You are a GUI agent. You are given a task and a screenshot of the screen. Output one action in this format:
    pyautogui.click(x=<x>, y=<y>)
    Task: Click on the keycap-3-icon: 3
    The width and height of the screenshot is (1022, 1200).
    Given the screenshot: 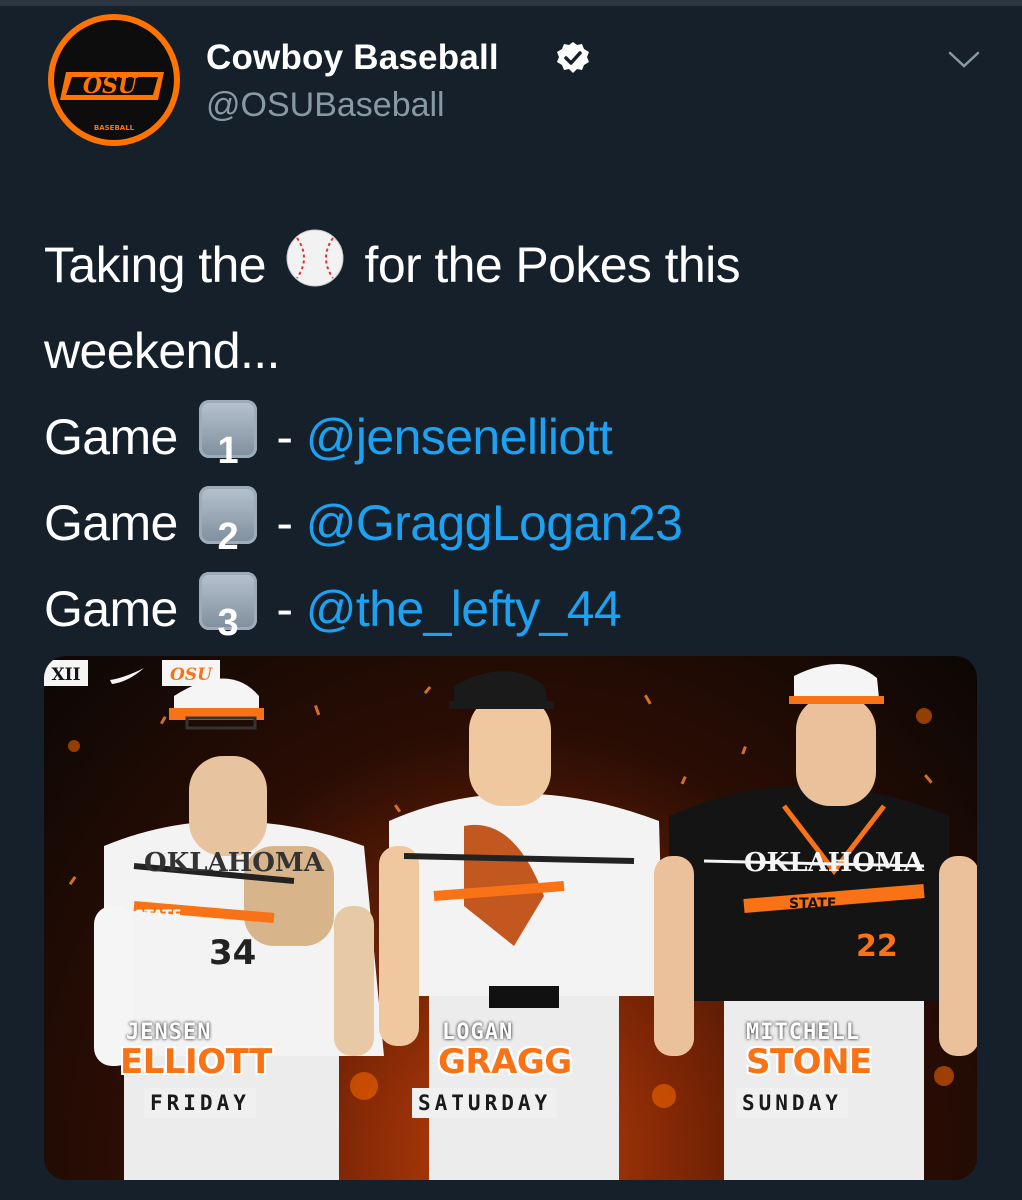 What is the action you would take?
    pyautogui.click(x=228, y=608)
    